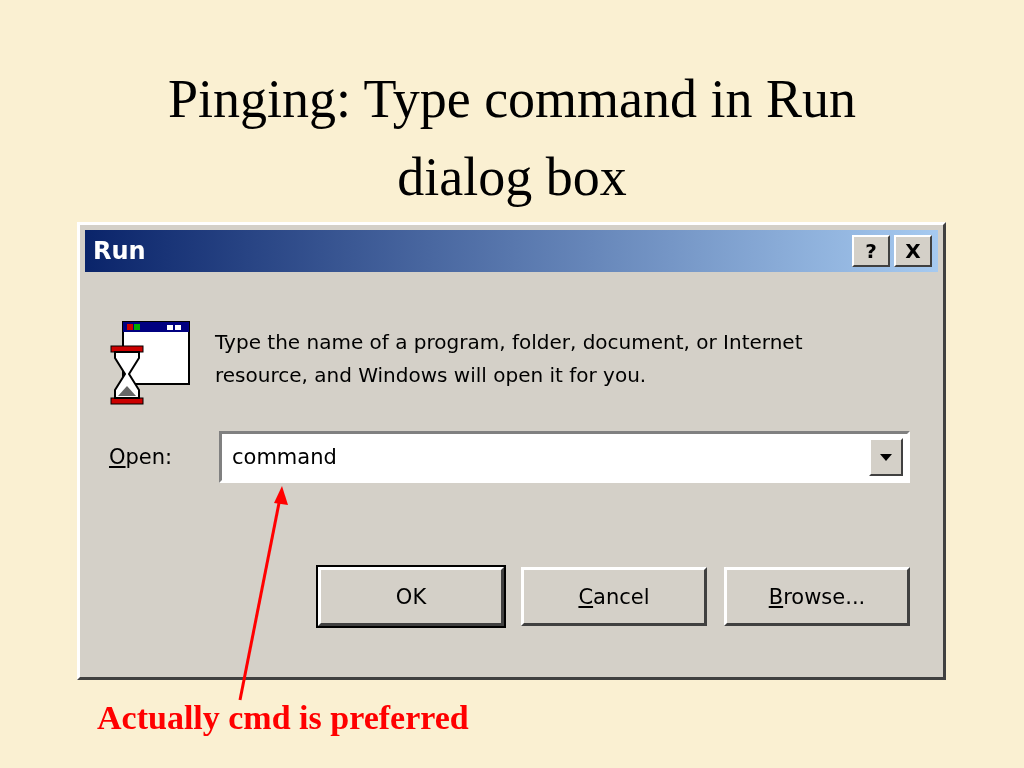  What do you see at coordinates (119, 251) in the screenshot?
I see `window-title: Run` at bounding box center [119, 251].